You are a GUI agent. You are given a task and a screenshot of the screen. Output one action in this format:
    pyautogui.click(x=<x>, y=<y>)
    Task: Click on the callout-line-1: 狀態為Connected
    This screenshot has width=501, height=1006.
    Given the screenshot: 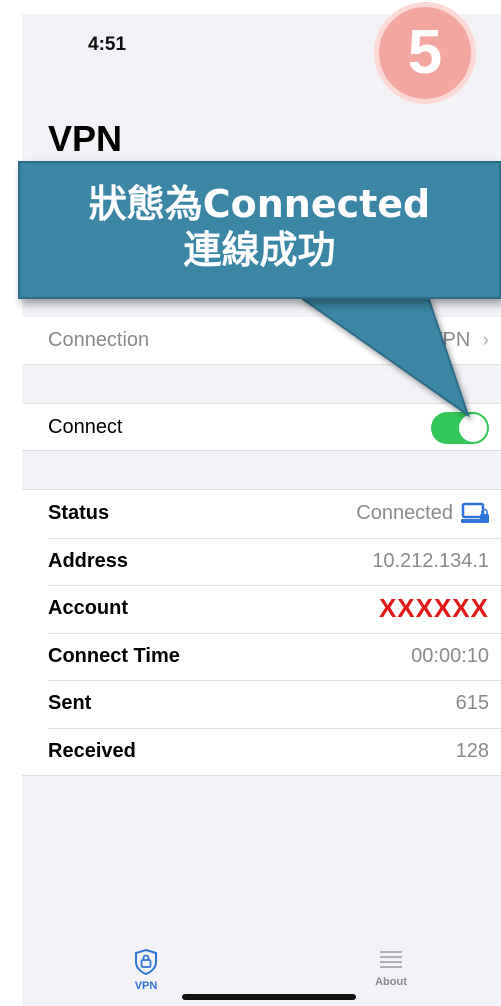 What is the action you would take?
    pyautogui.click(x=259, y=204)
    